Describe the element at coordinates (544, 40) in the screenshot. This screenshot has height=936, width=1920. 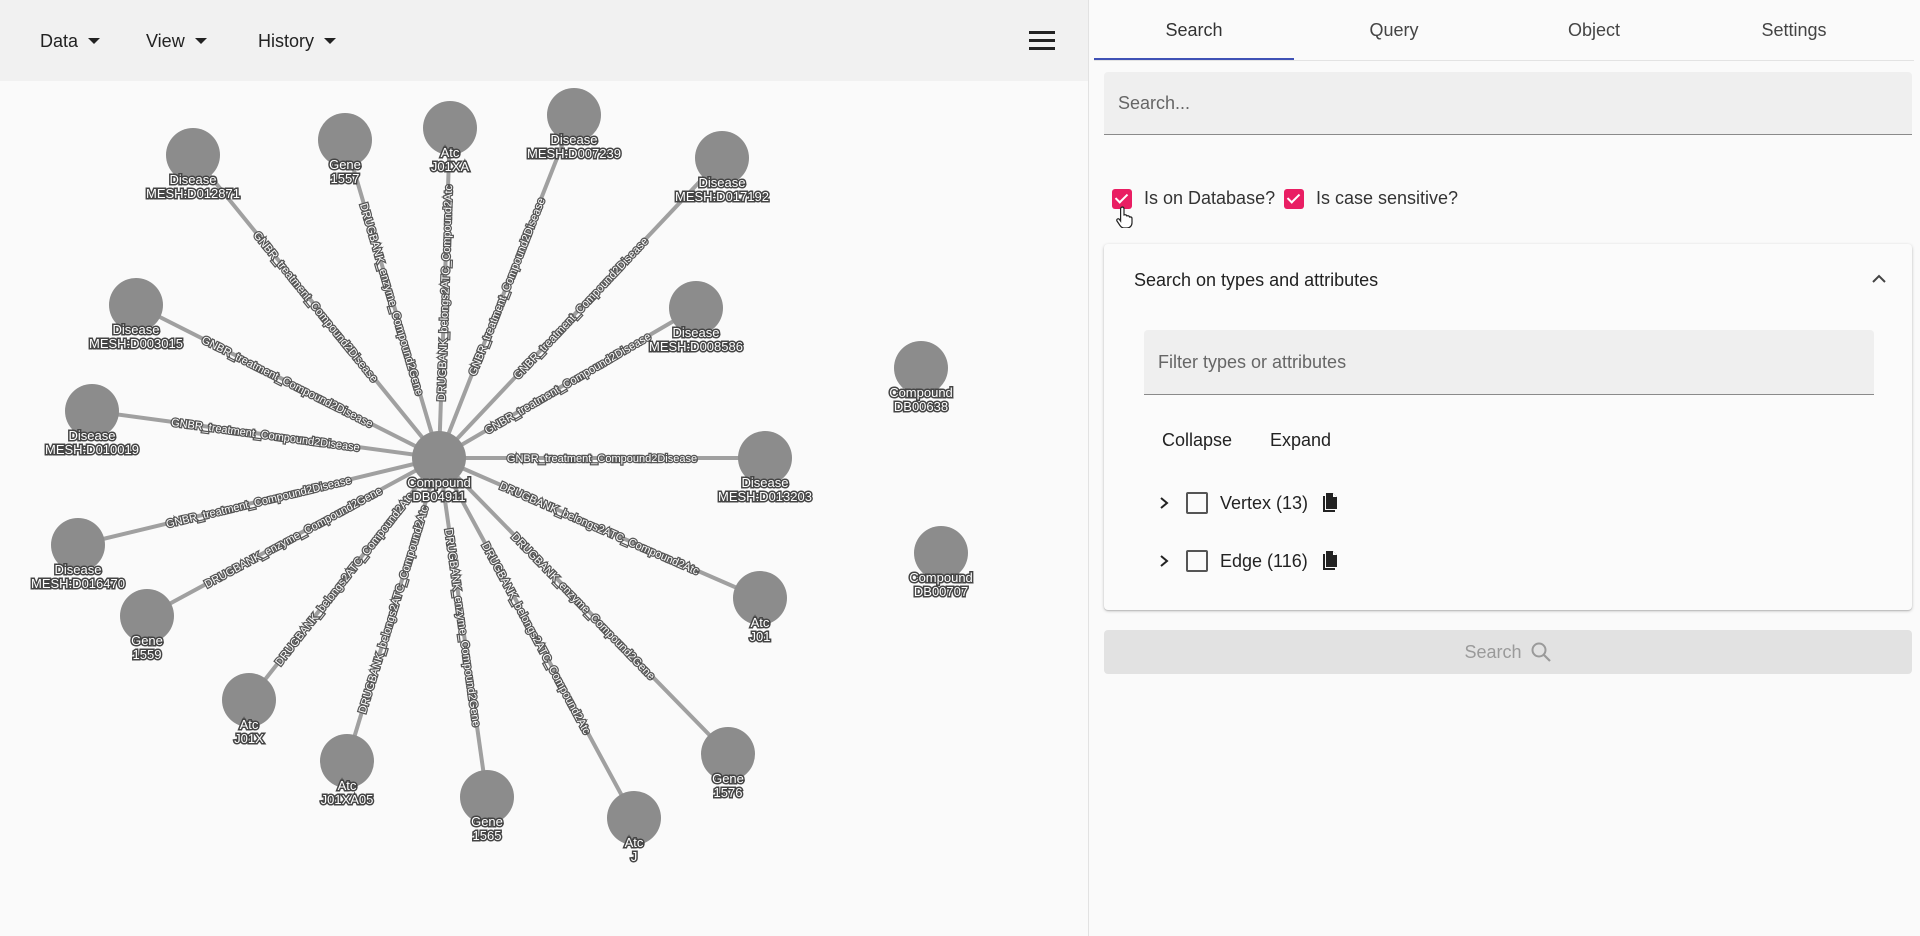
I see `menu-bar: Data View History` at that location.